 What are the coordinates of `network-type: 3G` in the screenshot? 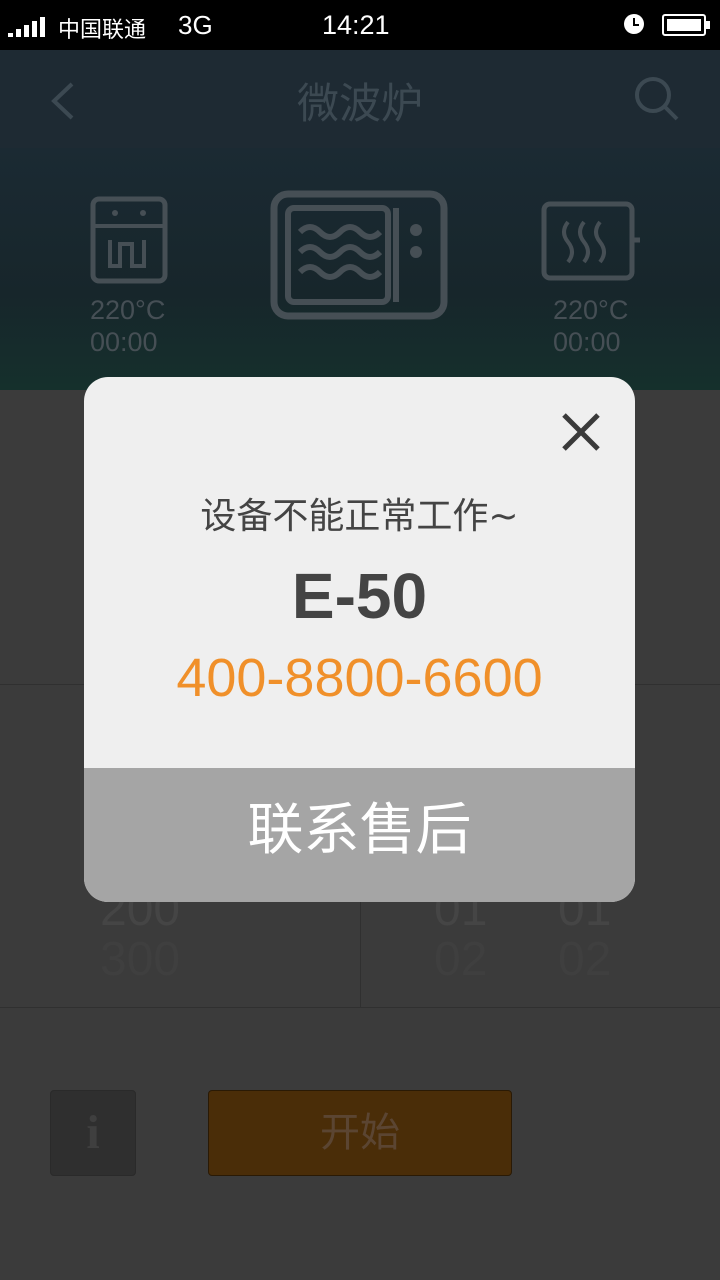 It's located at (195, 25).